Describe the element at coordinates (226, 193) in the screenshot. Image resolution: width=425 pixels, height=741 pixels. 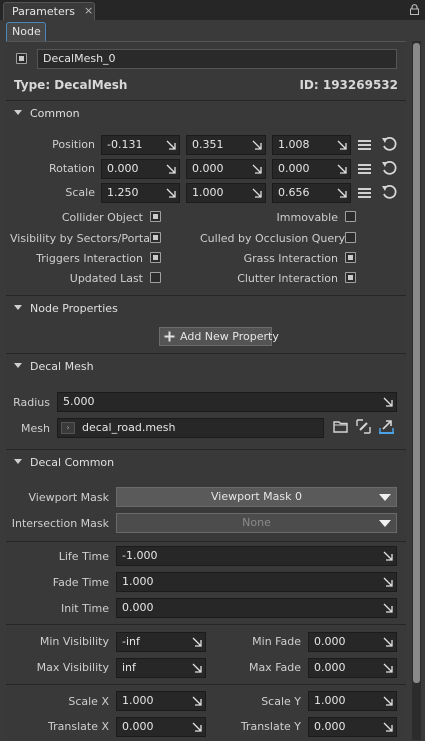
I see `scale-y-field: 1.000` at that location.